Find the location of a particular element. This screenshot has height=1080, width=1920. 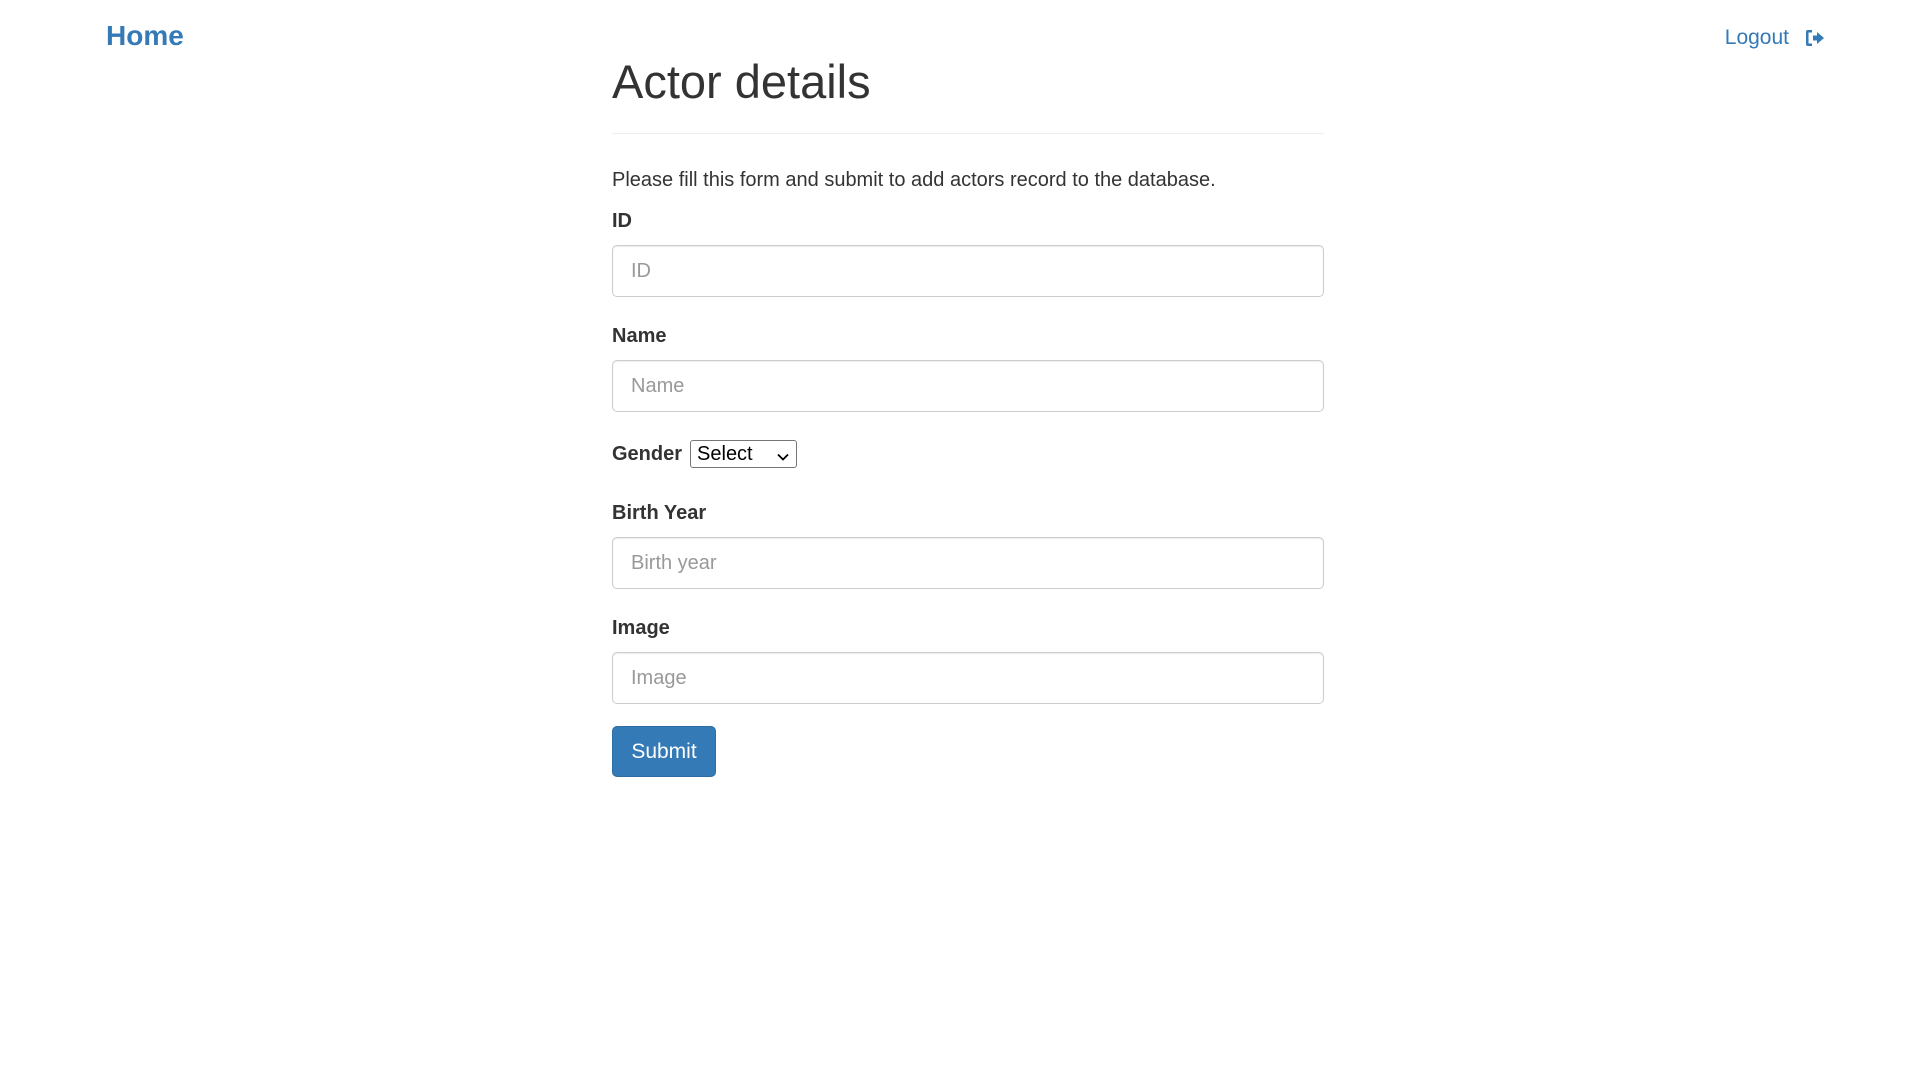

id-input is located at coordinates (968, 271).